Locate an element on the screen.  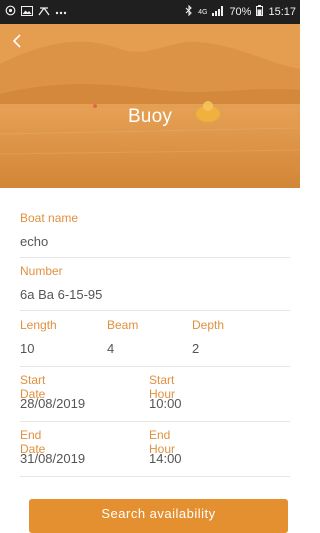
end-row: End Date 31/08/2019 End Hour 14:00 is located at coordinates (155, 452).